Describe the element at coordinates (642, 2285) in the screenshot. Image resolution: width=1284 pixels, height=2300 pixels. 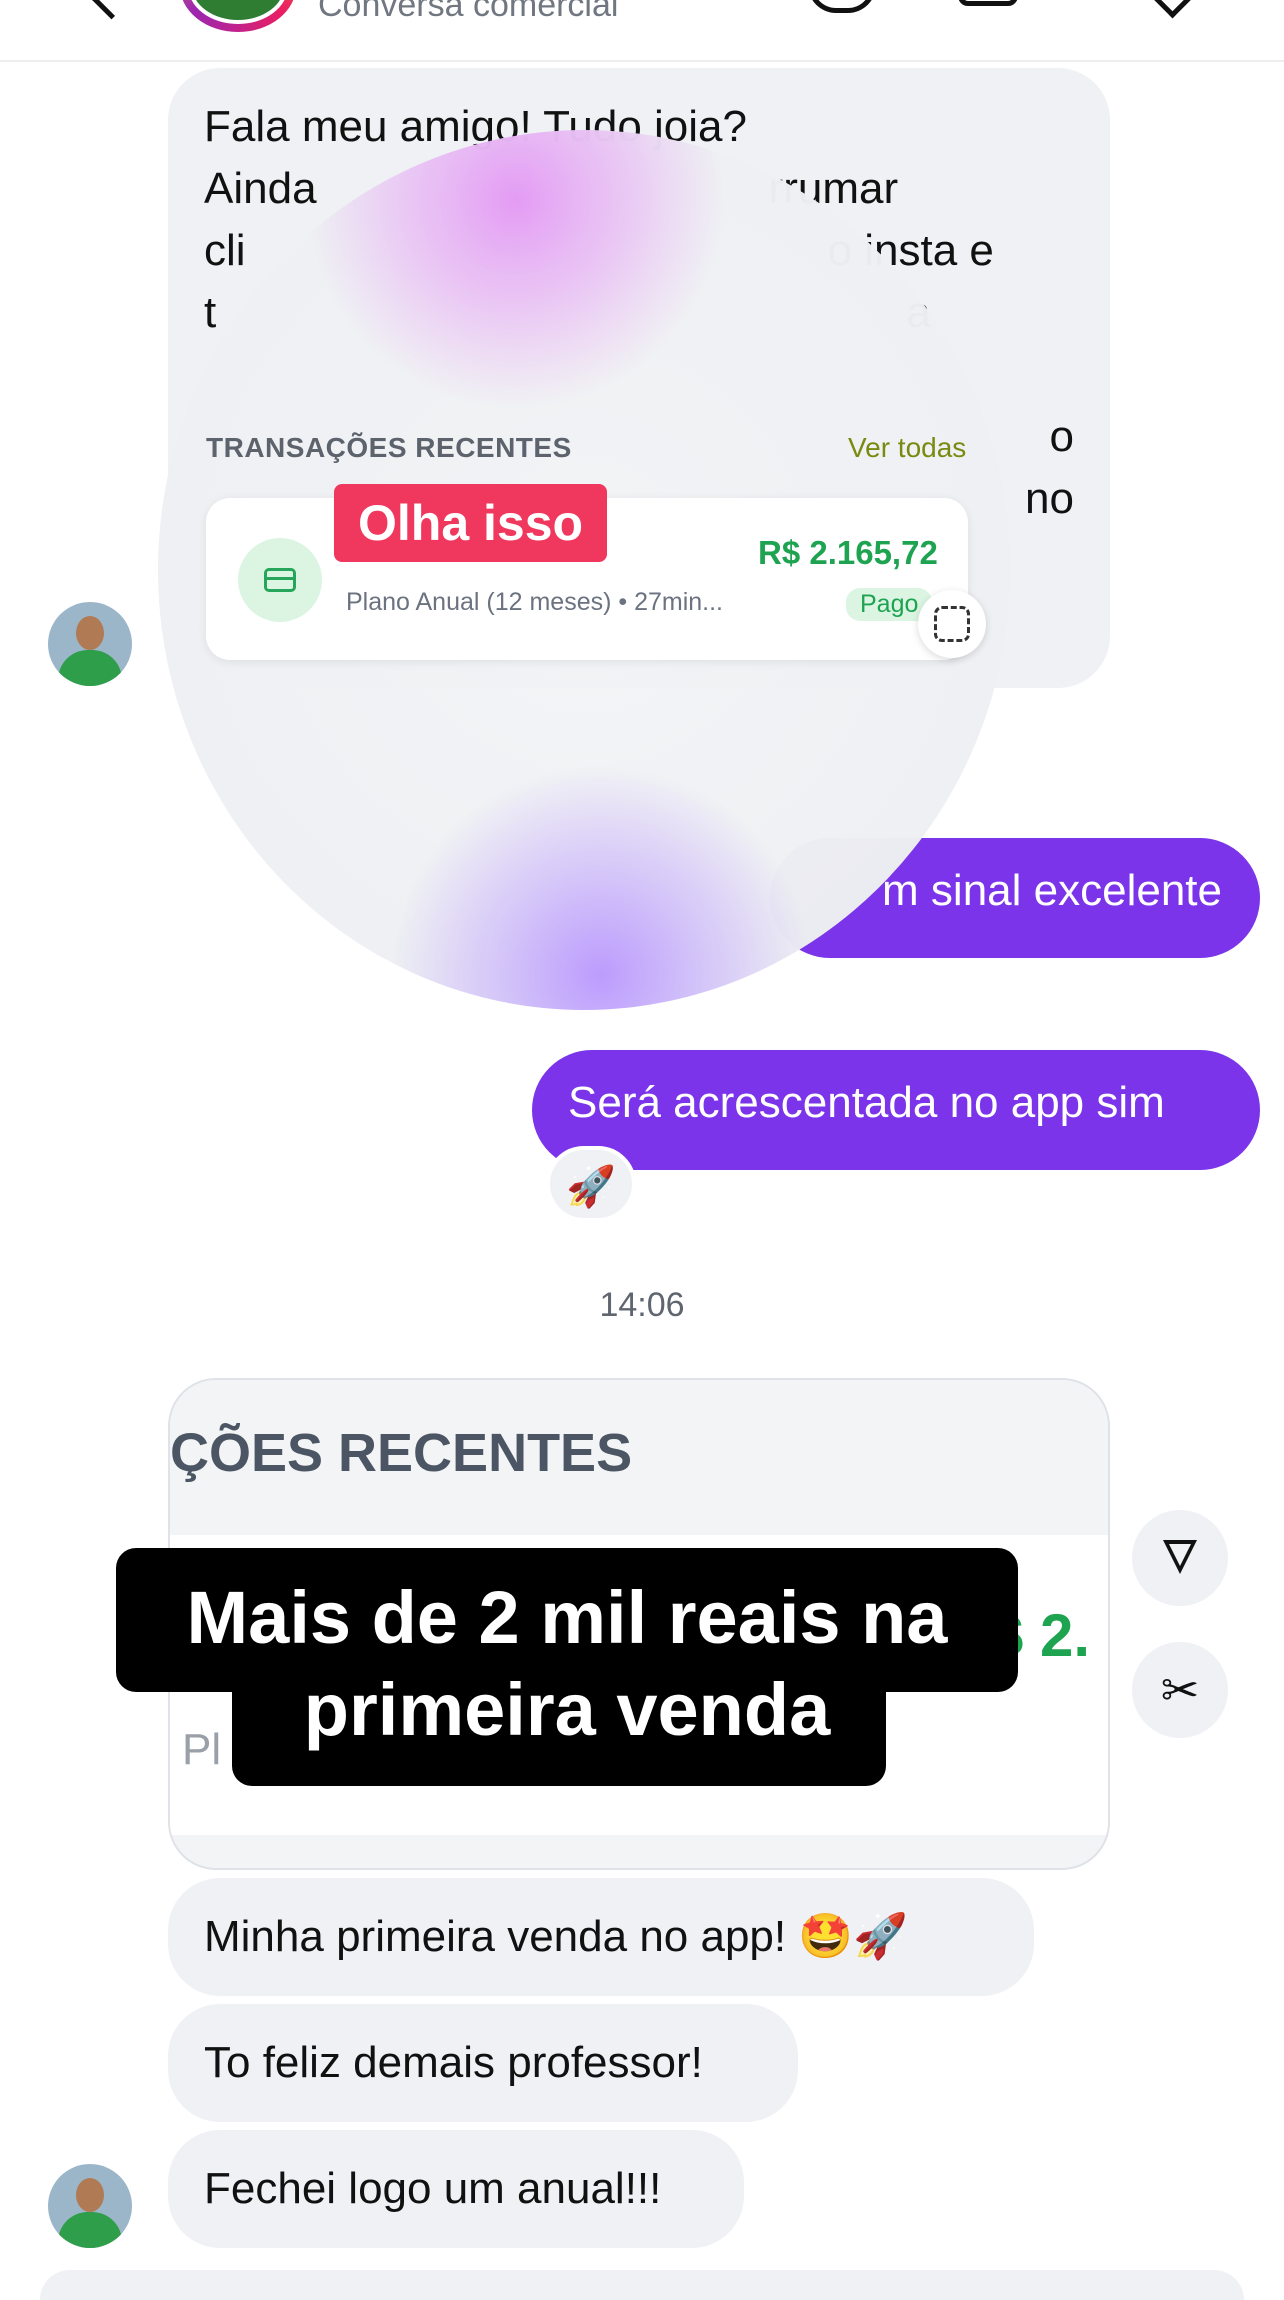
I see `composer-edge` at that location.